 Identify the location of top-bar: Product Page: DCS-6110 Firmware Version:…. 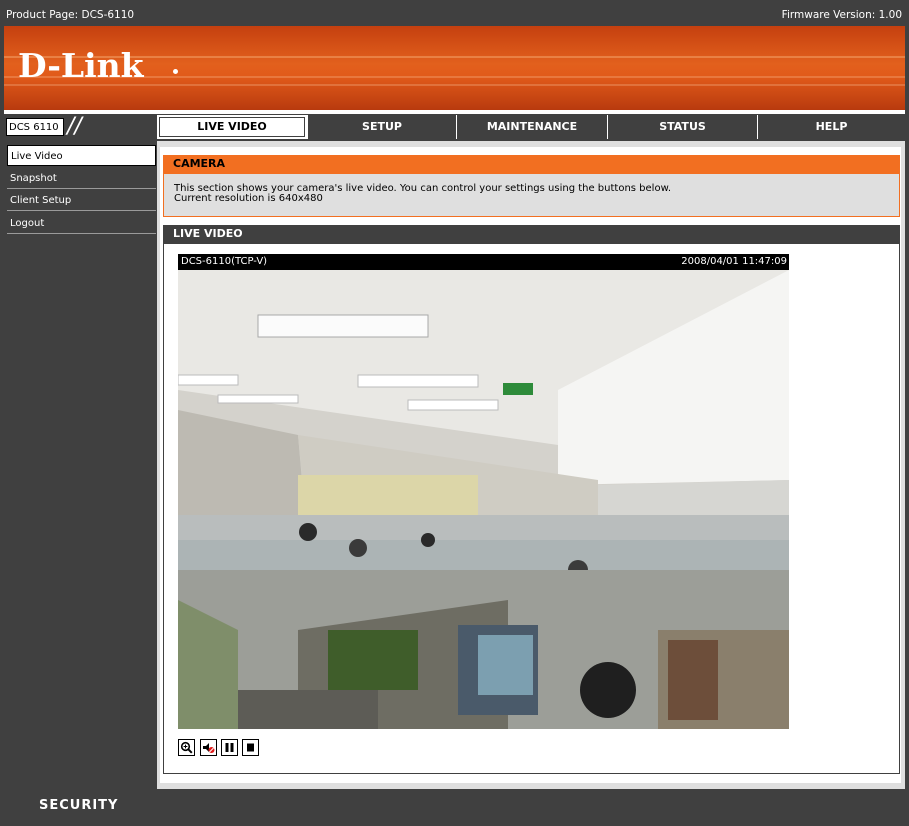
(454, 15).